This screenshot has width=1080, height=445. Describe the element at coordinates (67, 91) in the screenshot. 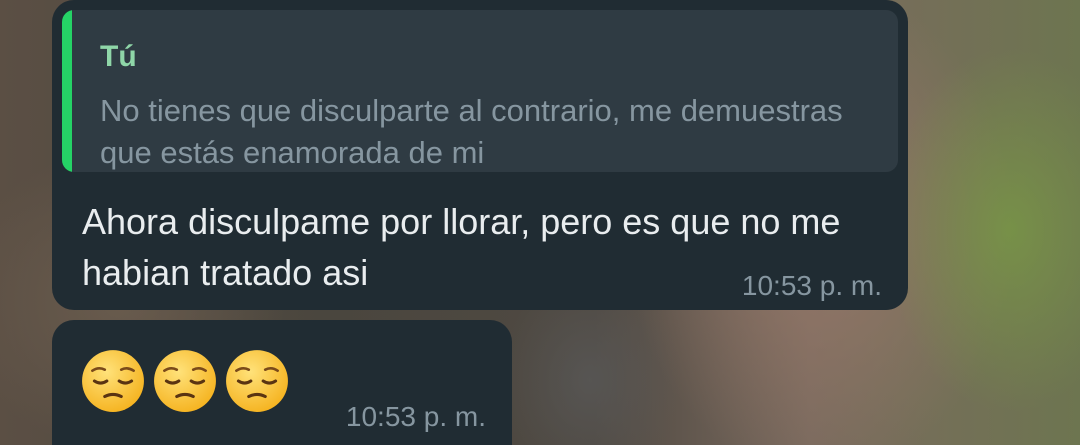

I see `quote-accent-bar` at that location.